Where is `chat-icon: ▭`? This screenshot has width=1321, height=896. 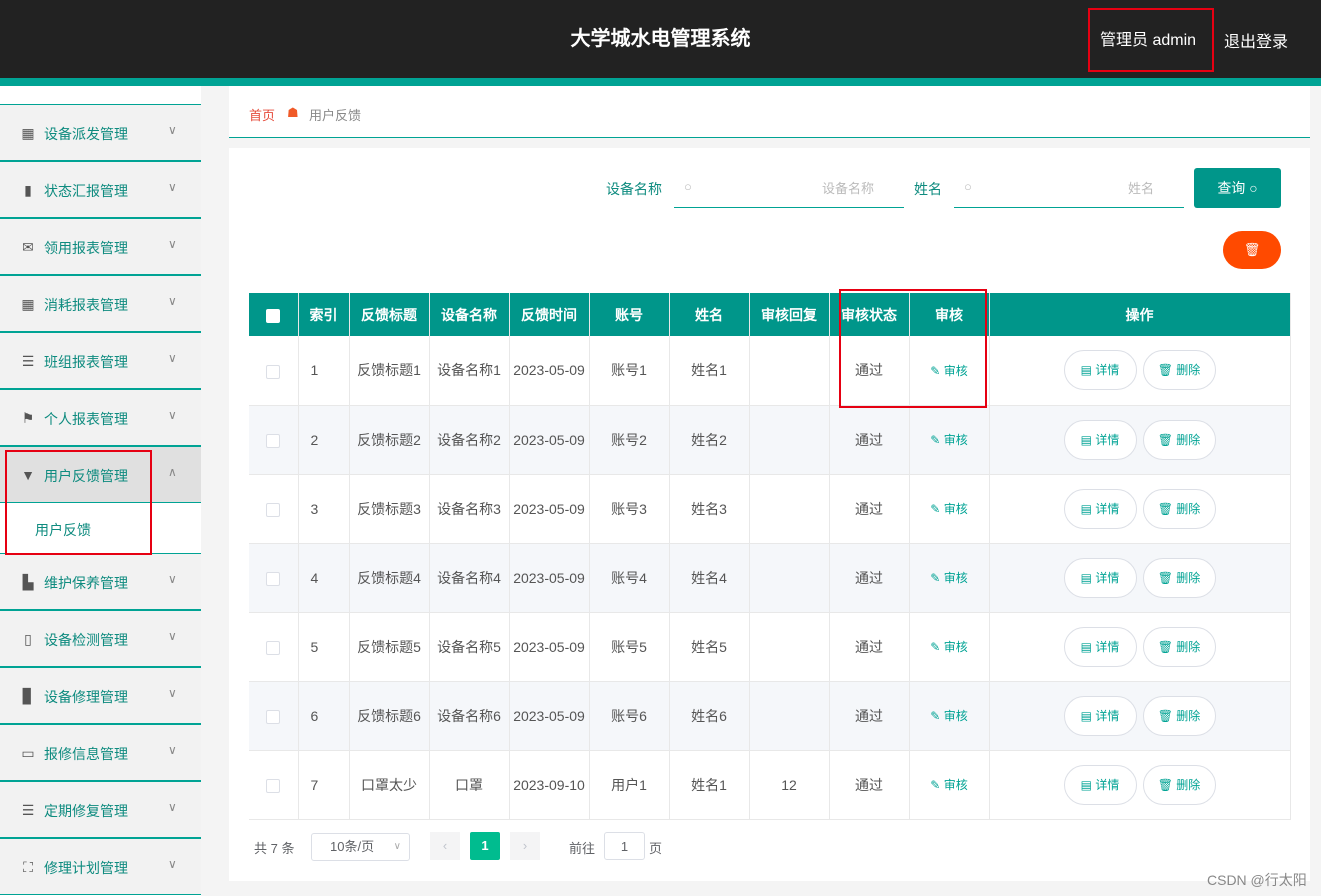
chat-icon: ▭ is located at coordinates (28, 753).